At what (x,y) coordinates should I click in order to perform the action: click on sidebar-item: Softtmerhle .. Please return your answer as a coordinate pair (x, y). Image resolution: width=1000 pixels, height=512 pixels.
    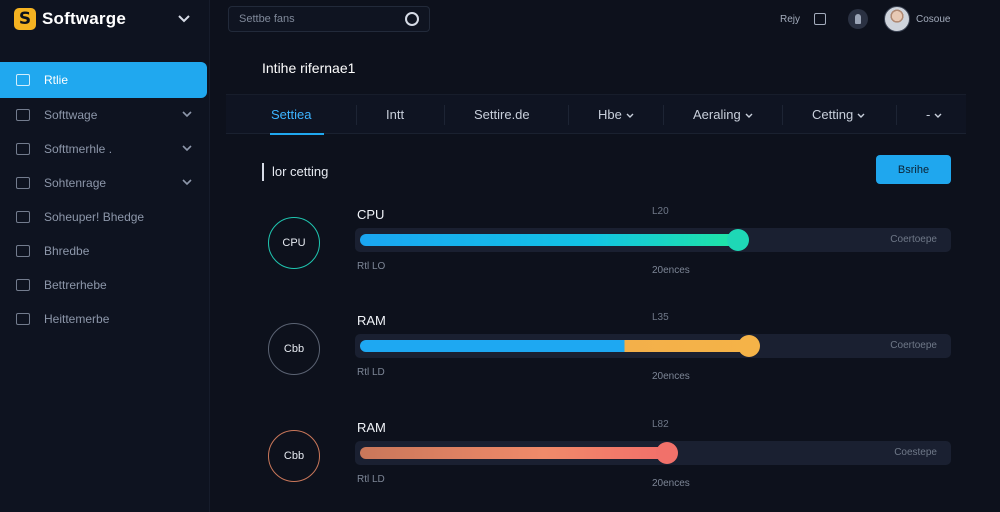
    Looking at the image, I should click on (105, 149).